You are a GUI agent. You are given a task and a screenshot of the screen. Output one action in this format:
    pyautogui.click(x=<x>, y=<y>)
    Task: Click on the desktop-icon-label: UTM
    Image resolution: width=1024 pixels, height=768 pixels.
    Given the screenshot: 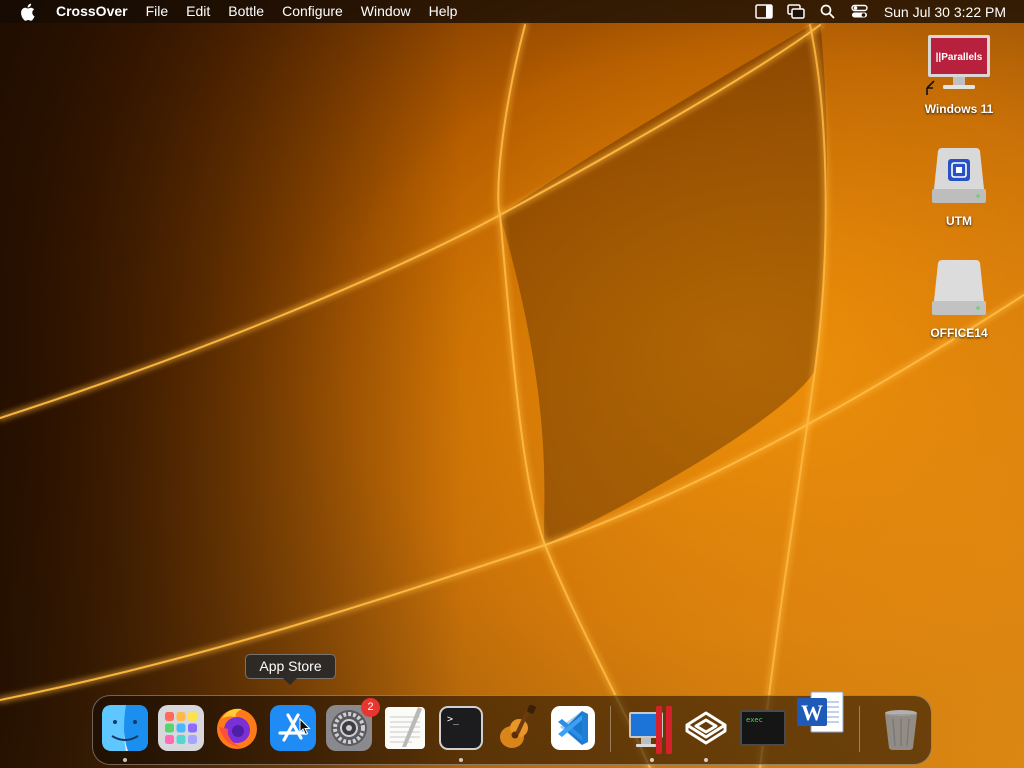 What is the action you would take?
    pyautogui.click(x=959, y=221)
    